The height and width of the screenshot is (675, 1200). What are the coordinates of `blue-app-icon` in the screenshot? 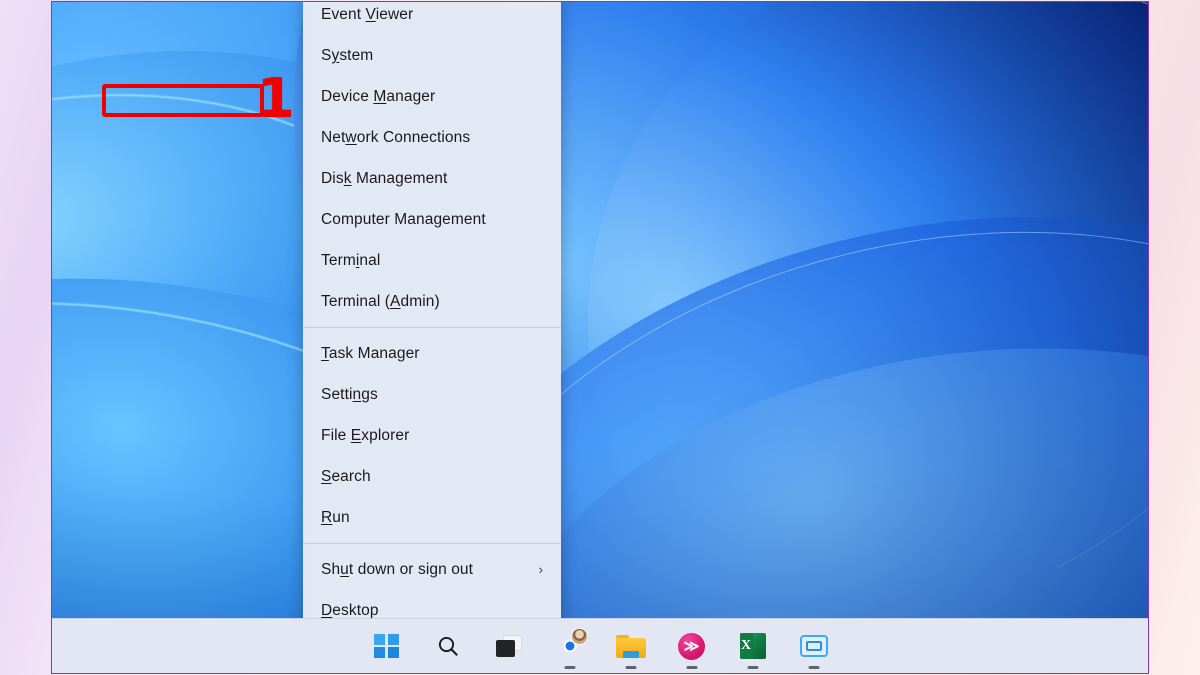 It's located at (813, 646).